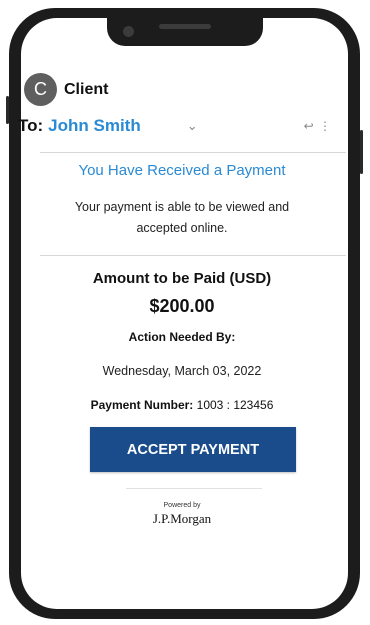  Describe the element at coordinates (182, 170) in the screenshot. I see `email-headline: You Have Received a Payment` at that location.